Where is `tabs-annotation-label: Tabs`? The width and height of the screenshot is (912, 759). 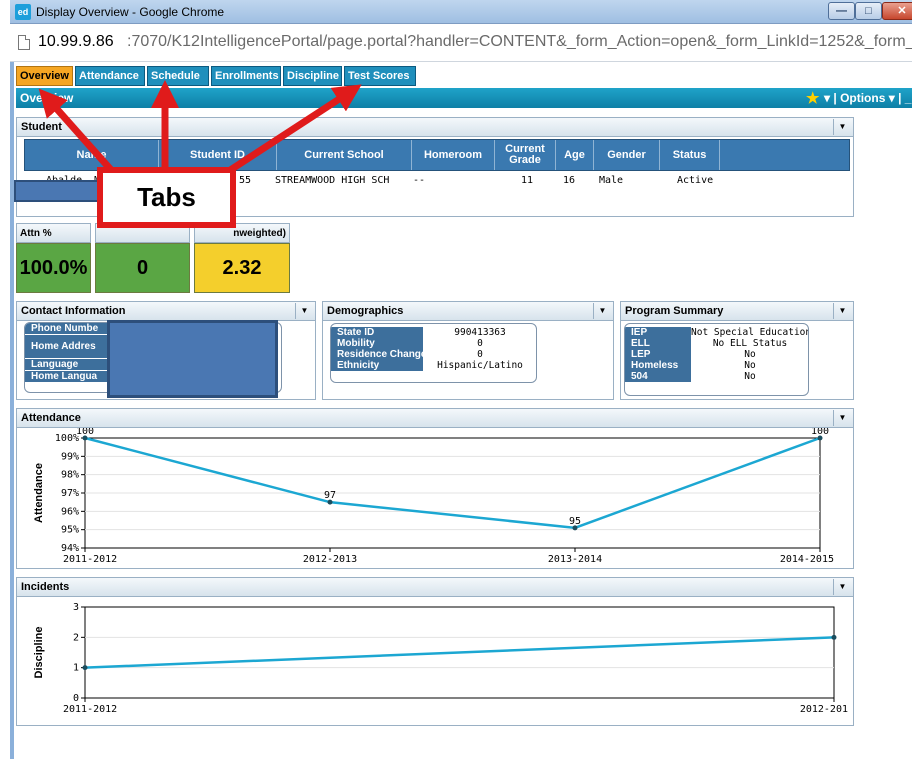
tabs-annotation-label: Tabs is located at coordinates (166, 197).